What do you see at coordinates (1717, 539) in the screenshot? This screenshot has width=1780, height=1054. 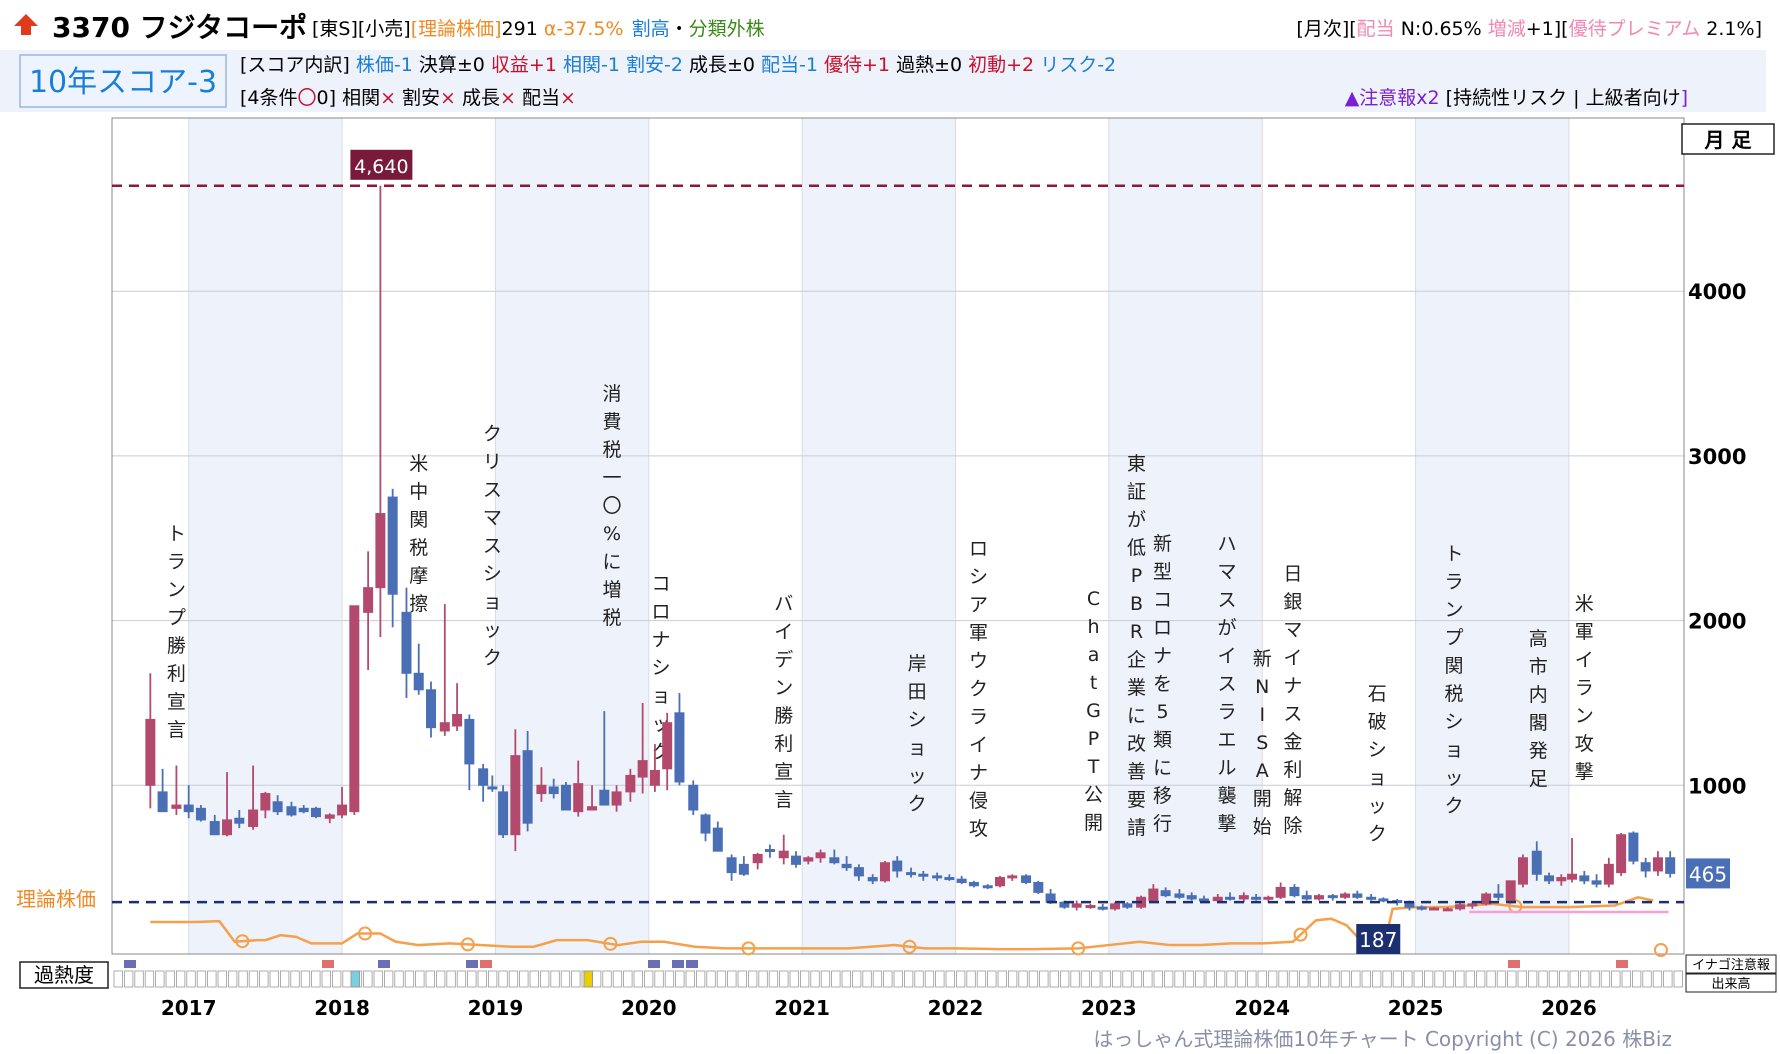 I see `y-axis: 1000 2000 3000 4000` at bounding box center [1717, 539].